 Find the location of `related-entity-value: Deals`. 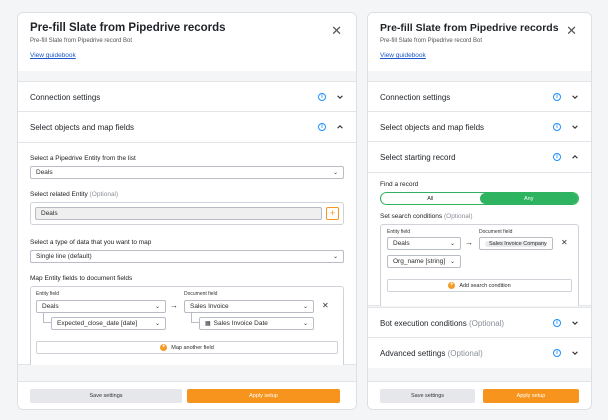

related-entity-value: Deals is located at coordinates (49, 213).